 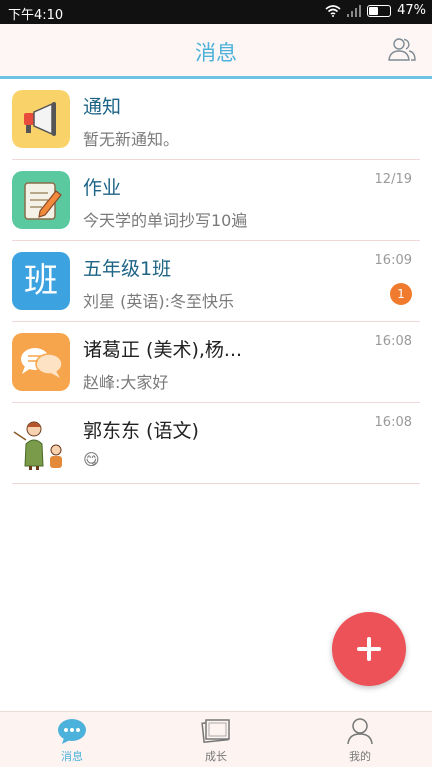 What do you see at coordinates (216, 362) in the screenshot?
I see `message-row-group: 诸葛正 (美术),杨... 赵峰:大家好 16:08` at bounding box center [216, 362].